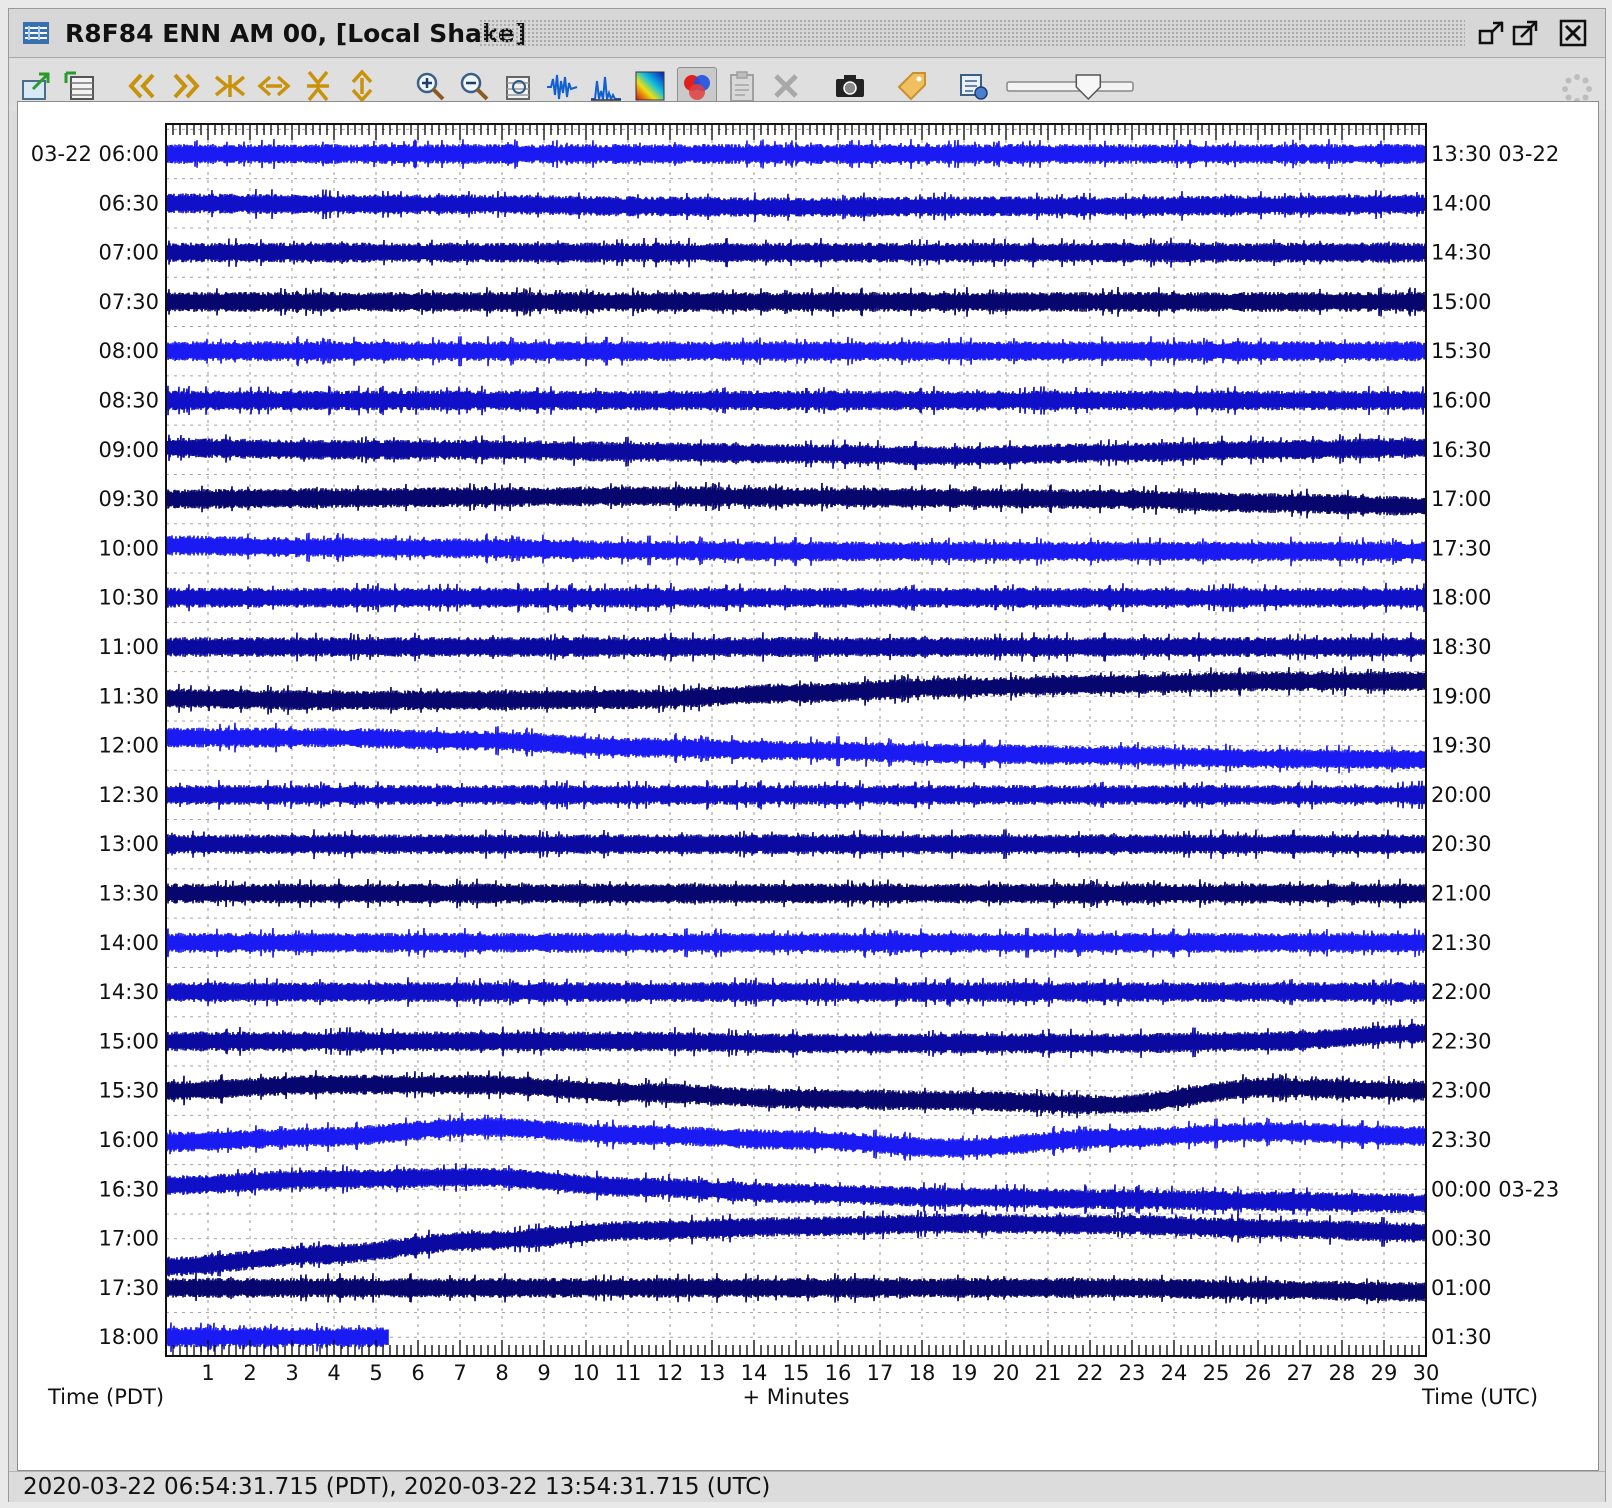  What do you see at coordinates (922, 1373) in the screenshot?
I see `x-tick-label: 18` at bounding box center [922, 1373].